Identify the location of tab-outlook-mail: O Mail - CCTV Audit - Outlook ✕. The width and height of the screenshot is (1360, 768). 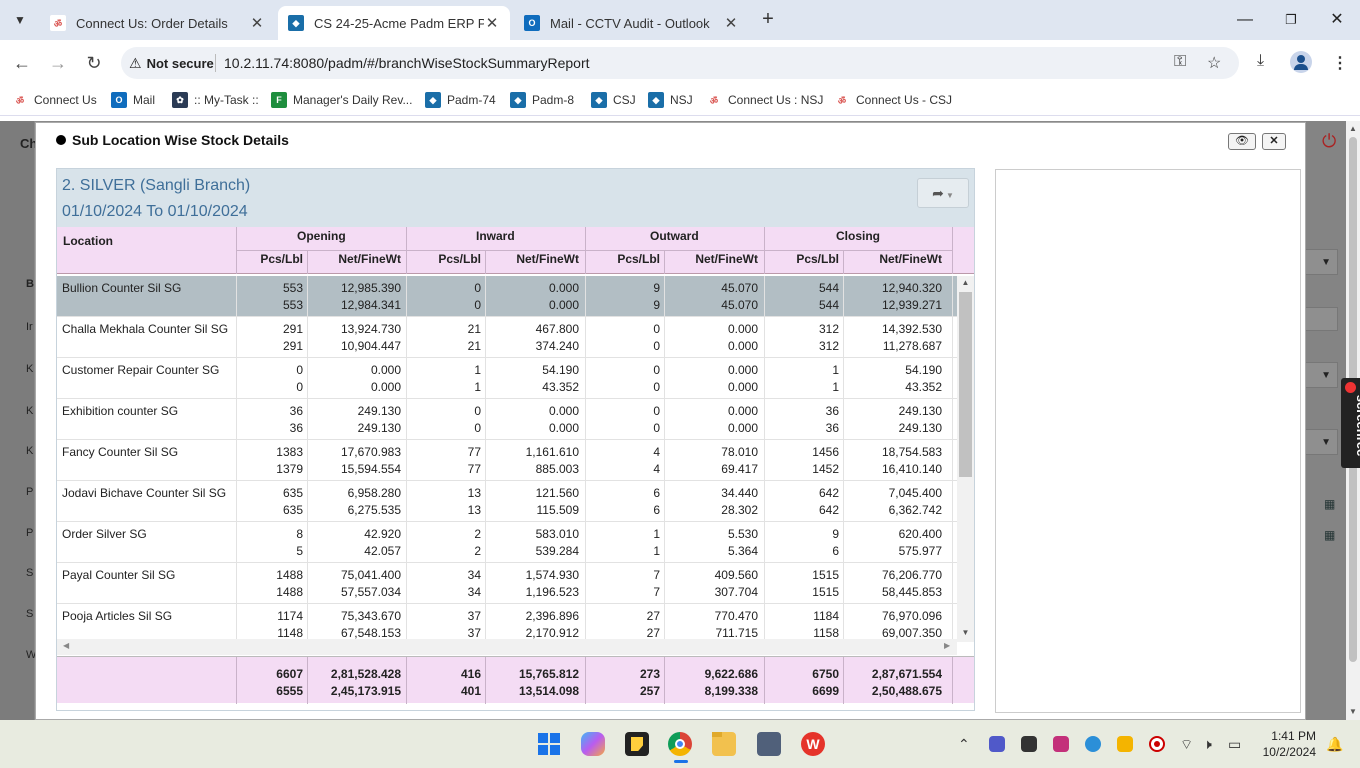
(631, 23).